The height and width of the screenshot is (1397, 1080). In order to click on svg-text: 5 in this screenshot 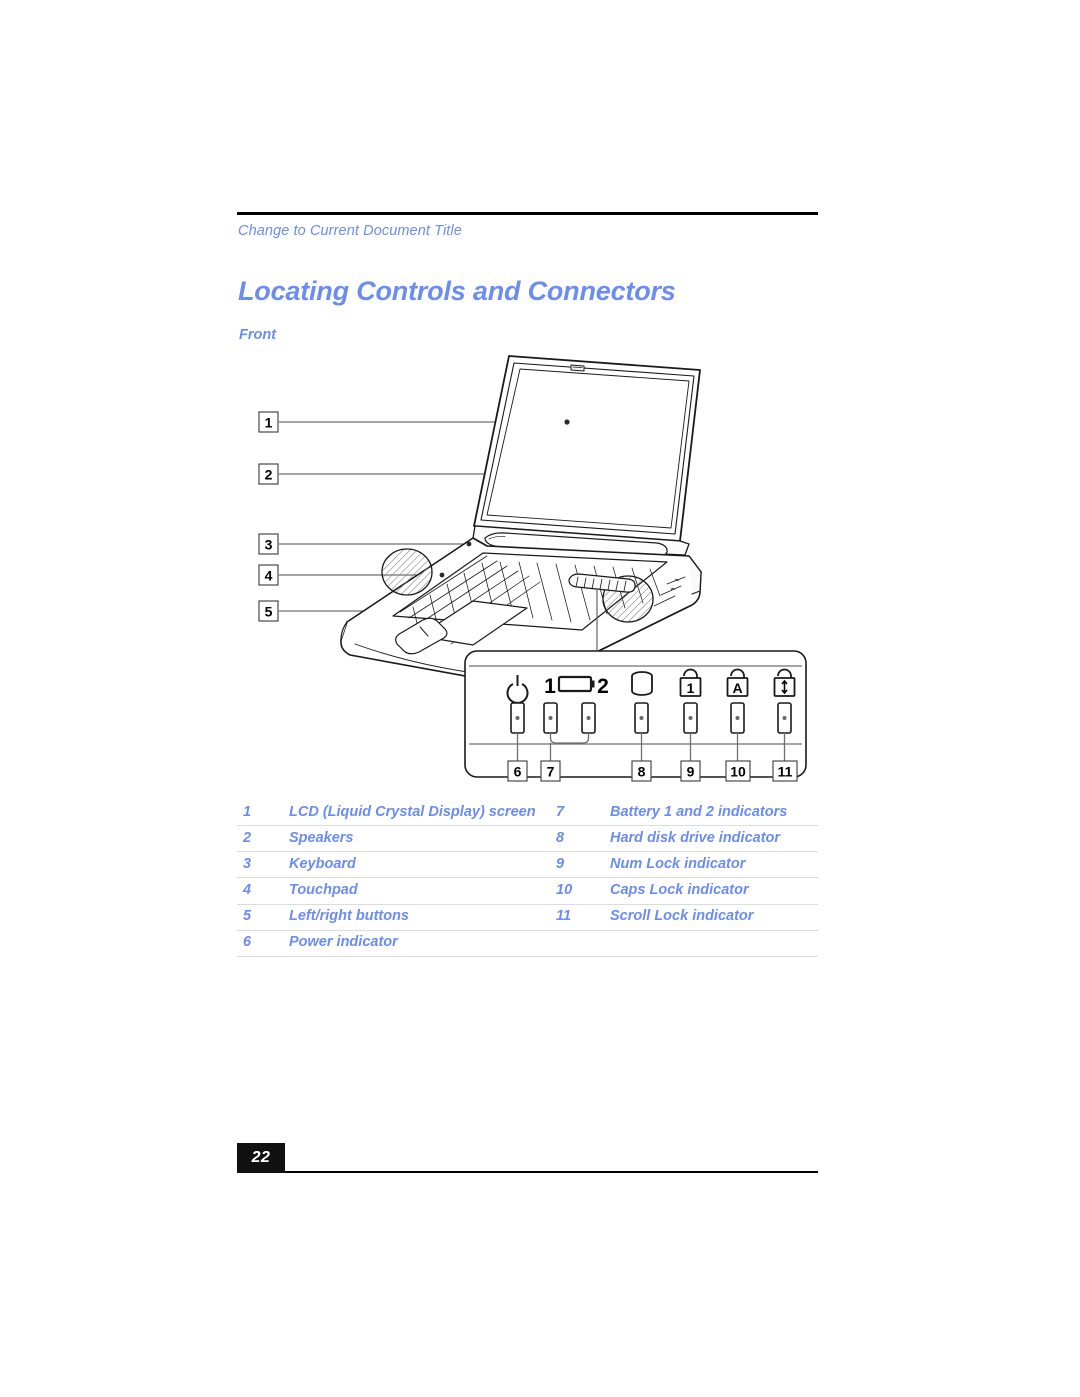, I will do `click(269, 612)`.